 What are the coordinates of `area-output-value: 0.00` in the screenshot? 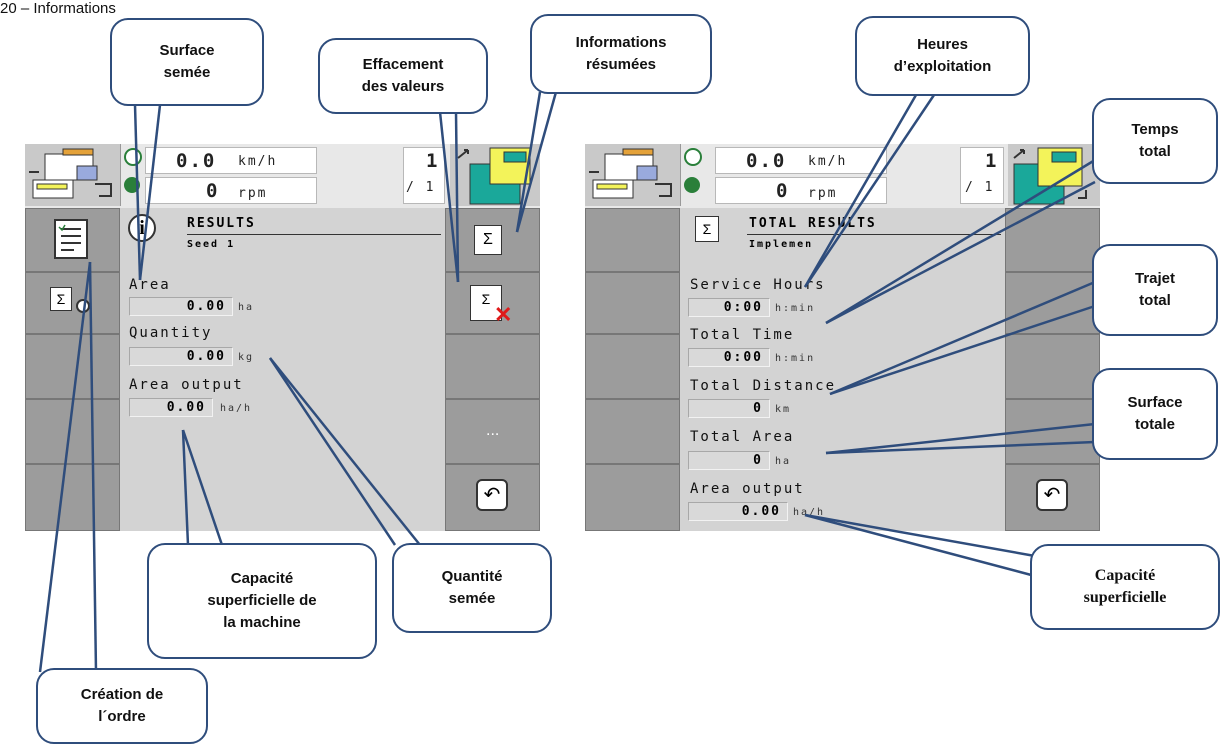 It's located at (171, 407).